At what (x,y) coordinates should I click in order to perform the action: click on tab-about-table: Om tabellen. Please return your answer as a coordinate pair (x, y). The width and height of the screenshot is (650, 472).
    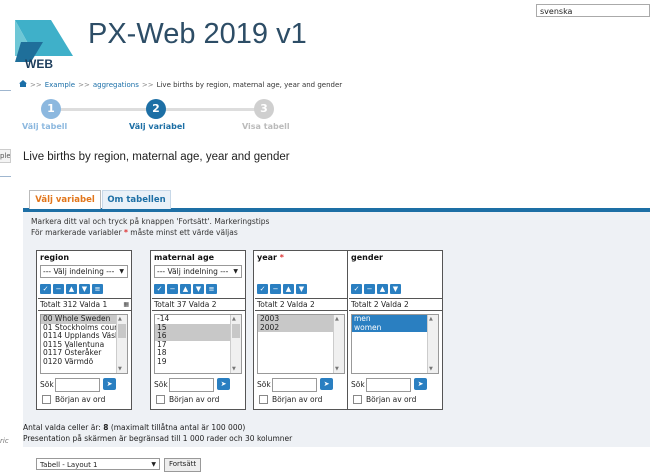
    Looking at the image, I should click on (136, 199).